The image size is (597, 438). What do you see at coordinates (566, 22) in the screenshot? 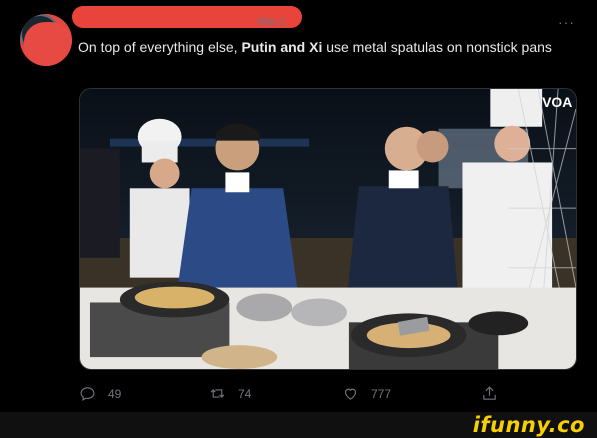
I see `more-options-icon: ···` at bounding box center [566, 22].